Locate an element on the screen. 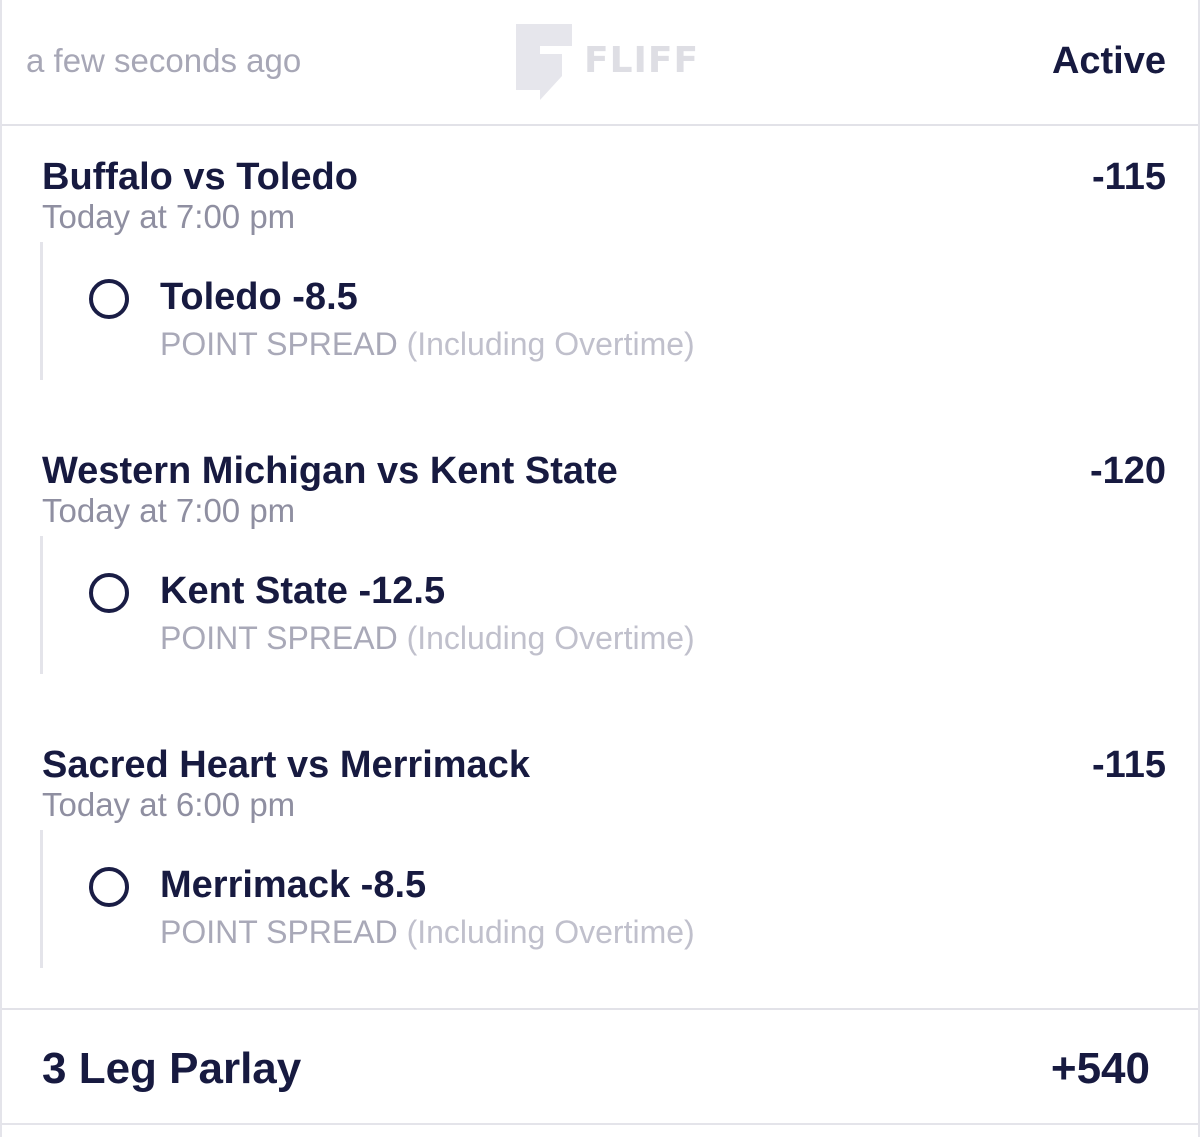 This screenshot has height=1137, width=1200. parlay-label: 3 Leg Parlay is located at coordinates (172, 1068).